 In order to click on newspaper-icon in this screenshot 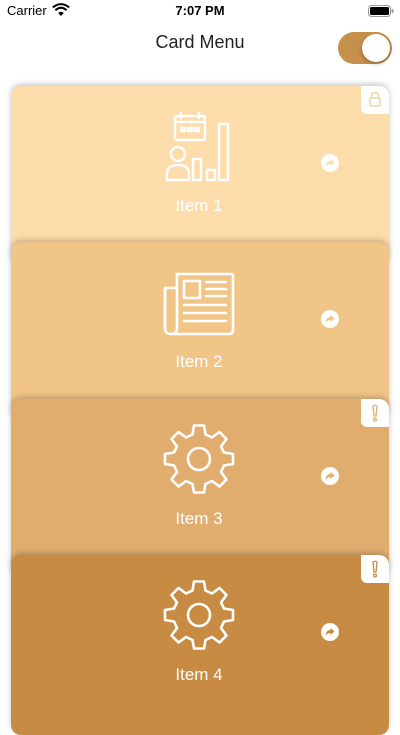, I will do `click(199, 304)`.